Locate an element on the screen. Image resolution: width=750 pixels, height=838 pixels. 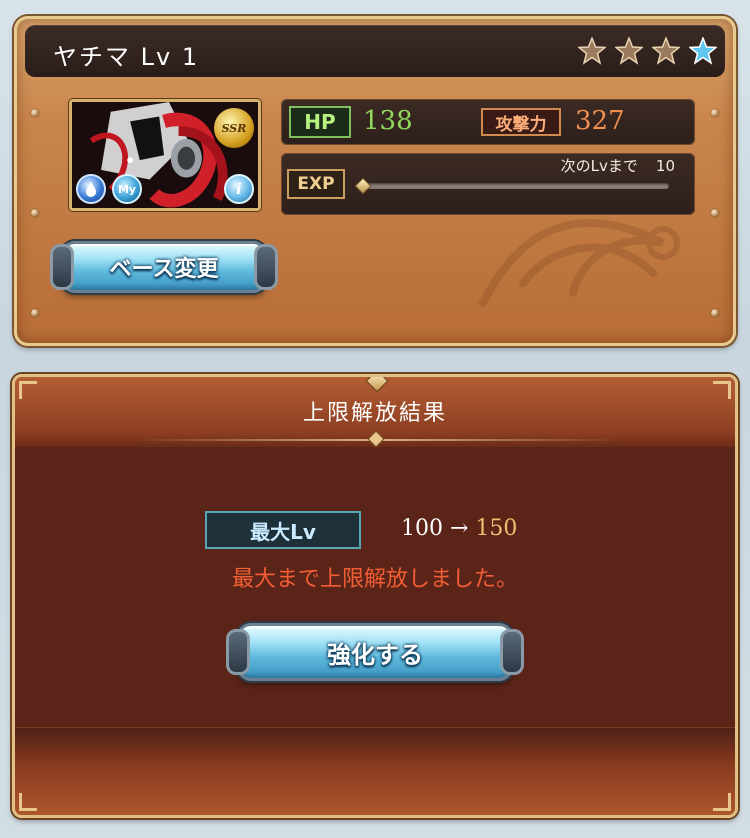
panel-footer is located at coordinates (375, 771).